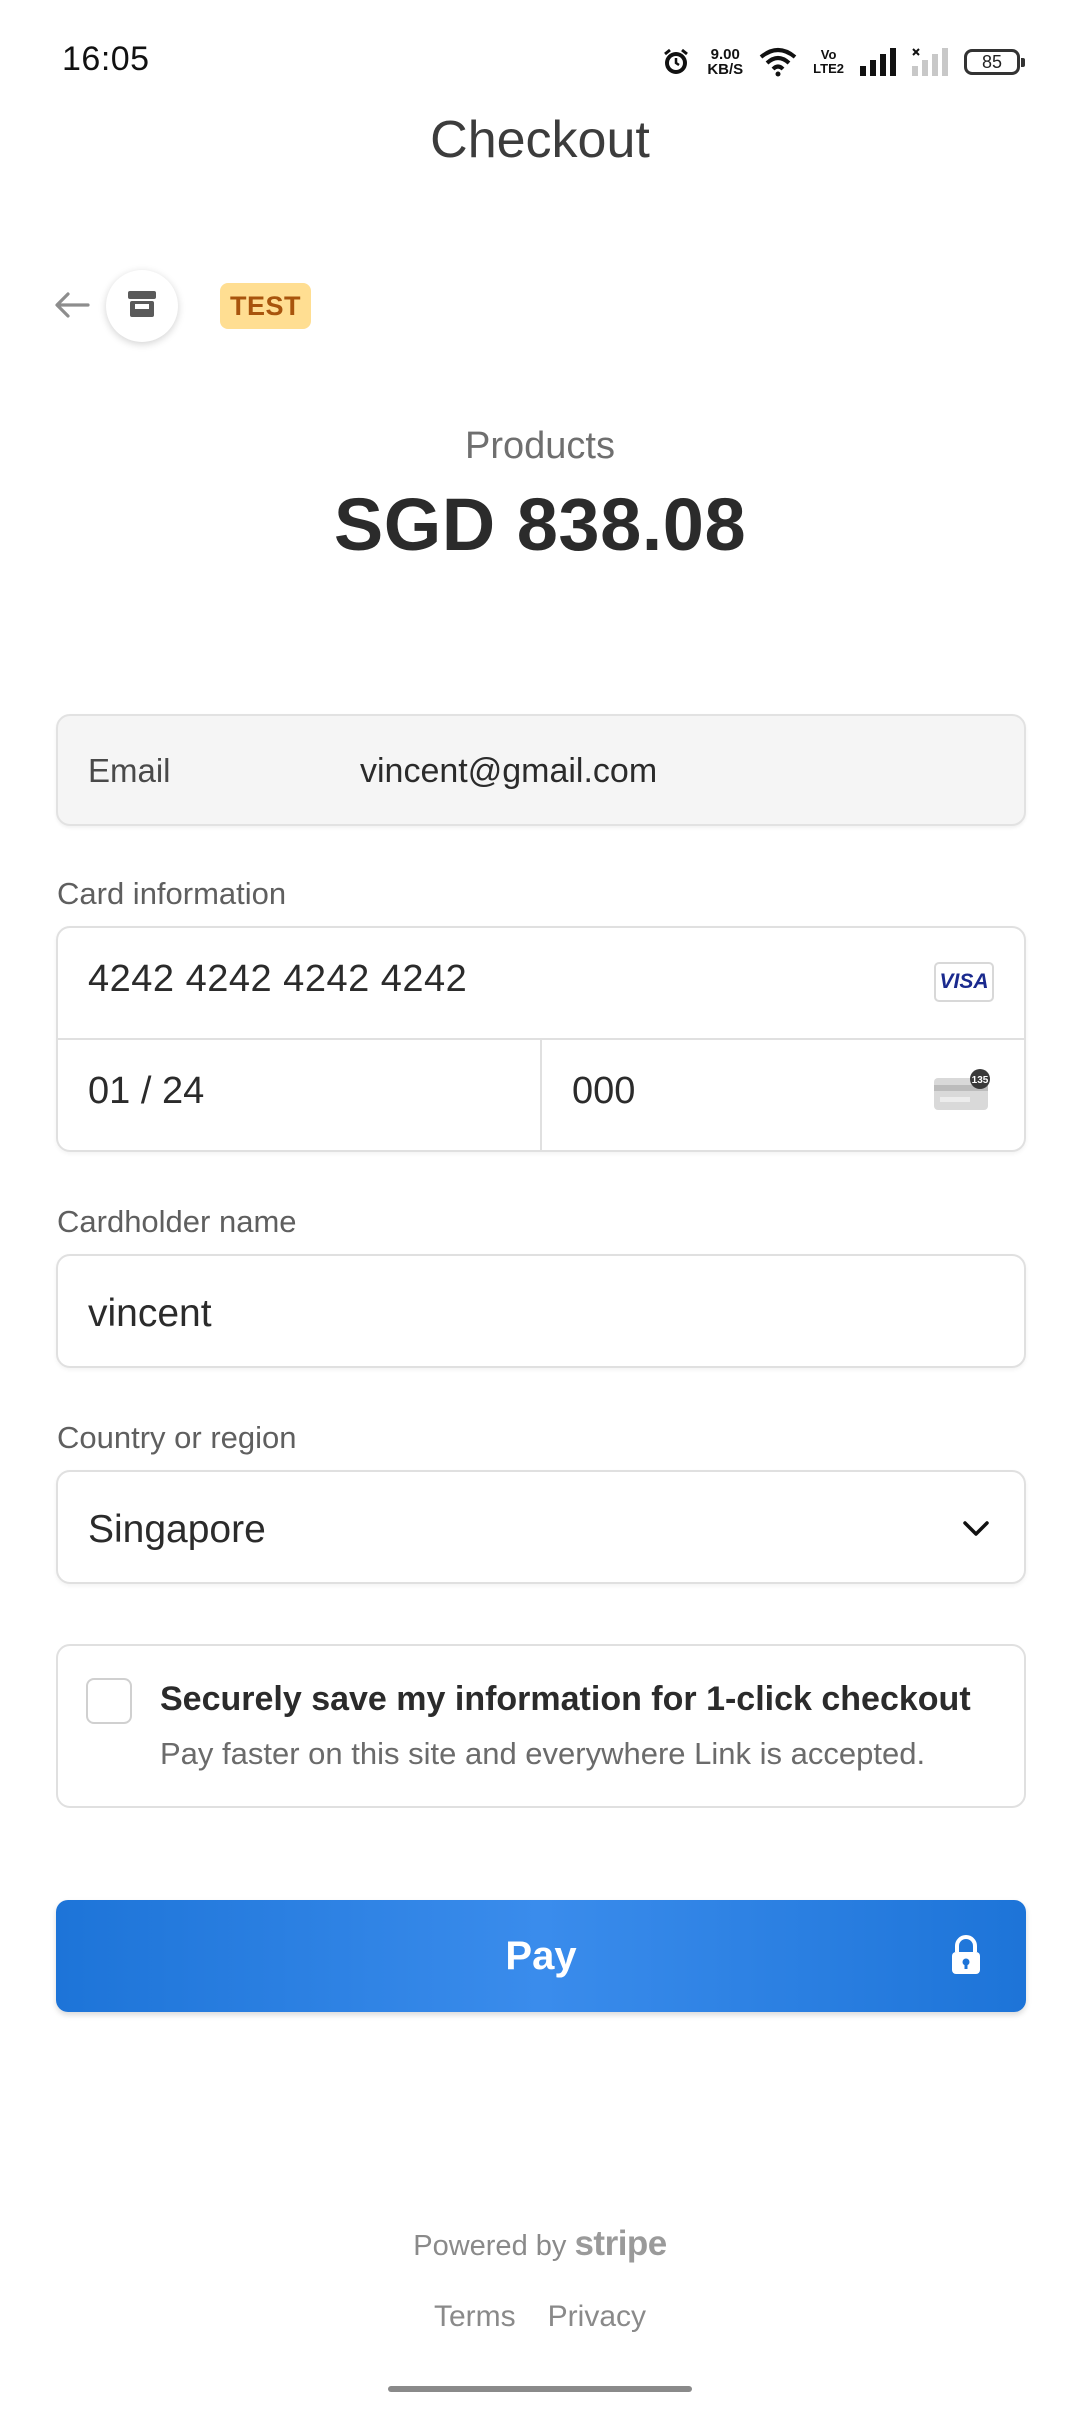 The image size is (1080, 2412). Describe the element at coordinates (963, 1092) in the screenshot. I see `cvc-card-icon: 135` at that location.